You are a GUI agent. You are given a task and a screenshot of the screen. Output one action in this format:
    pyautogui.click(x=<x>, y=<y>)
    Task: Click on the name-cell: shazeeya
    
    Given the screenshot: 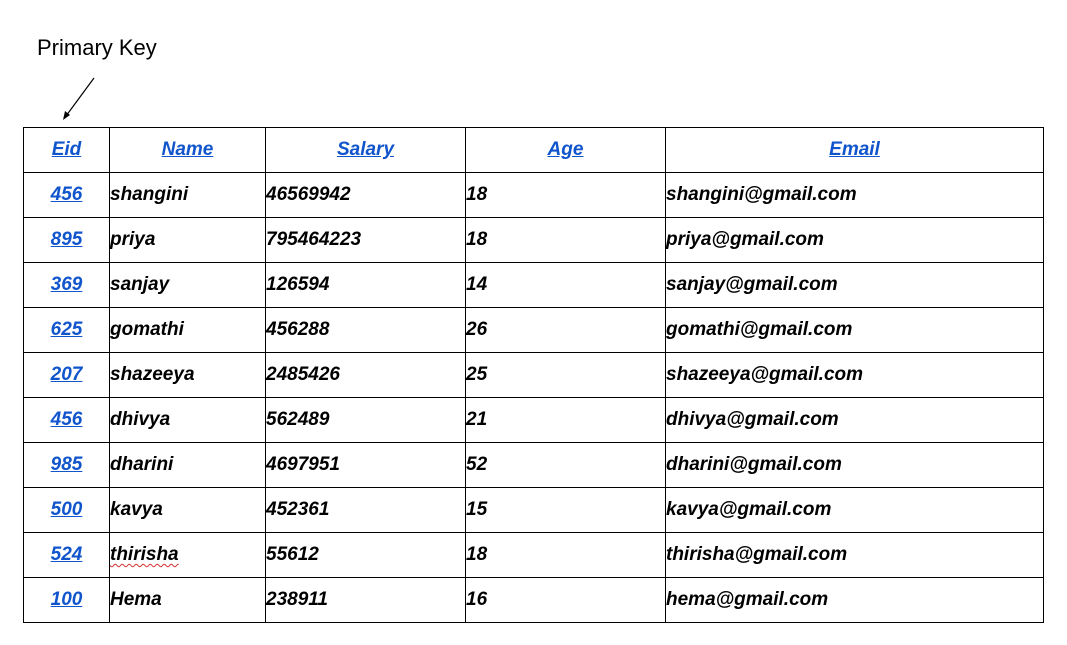 What is the action you would take?
    pyautogui.click(x=187, y=375)
    